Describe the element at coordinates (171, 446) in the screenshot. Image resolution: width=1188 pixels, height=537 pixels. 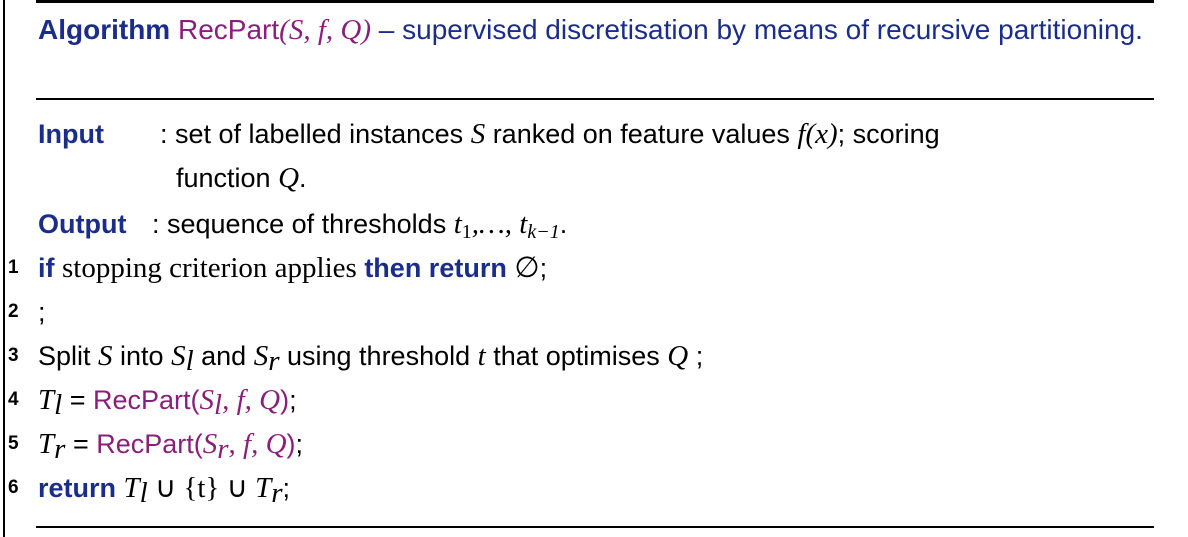
I see `code-line-5: Tr = RecPart(Sr, f, Q);` at that location.